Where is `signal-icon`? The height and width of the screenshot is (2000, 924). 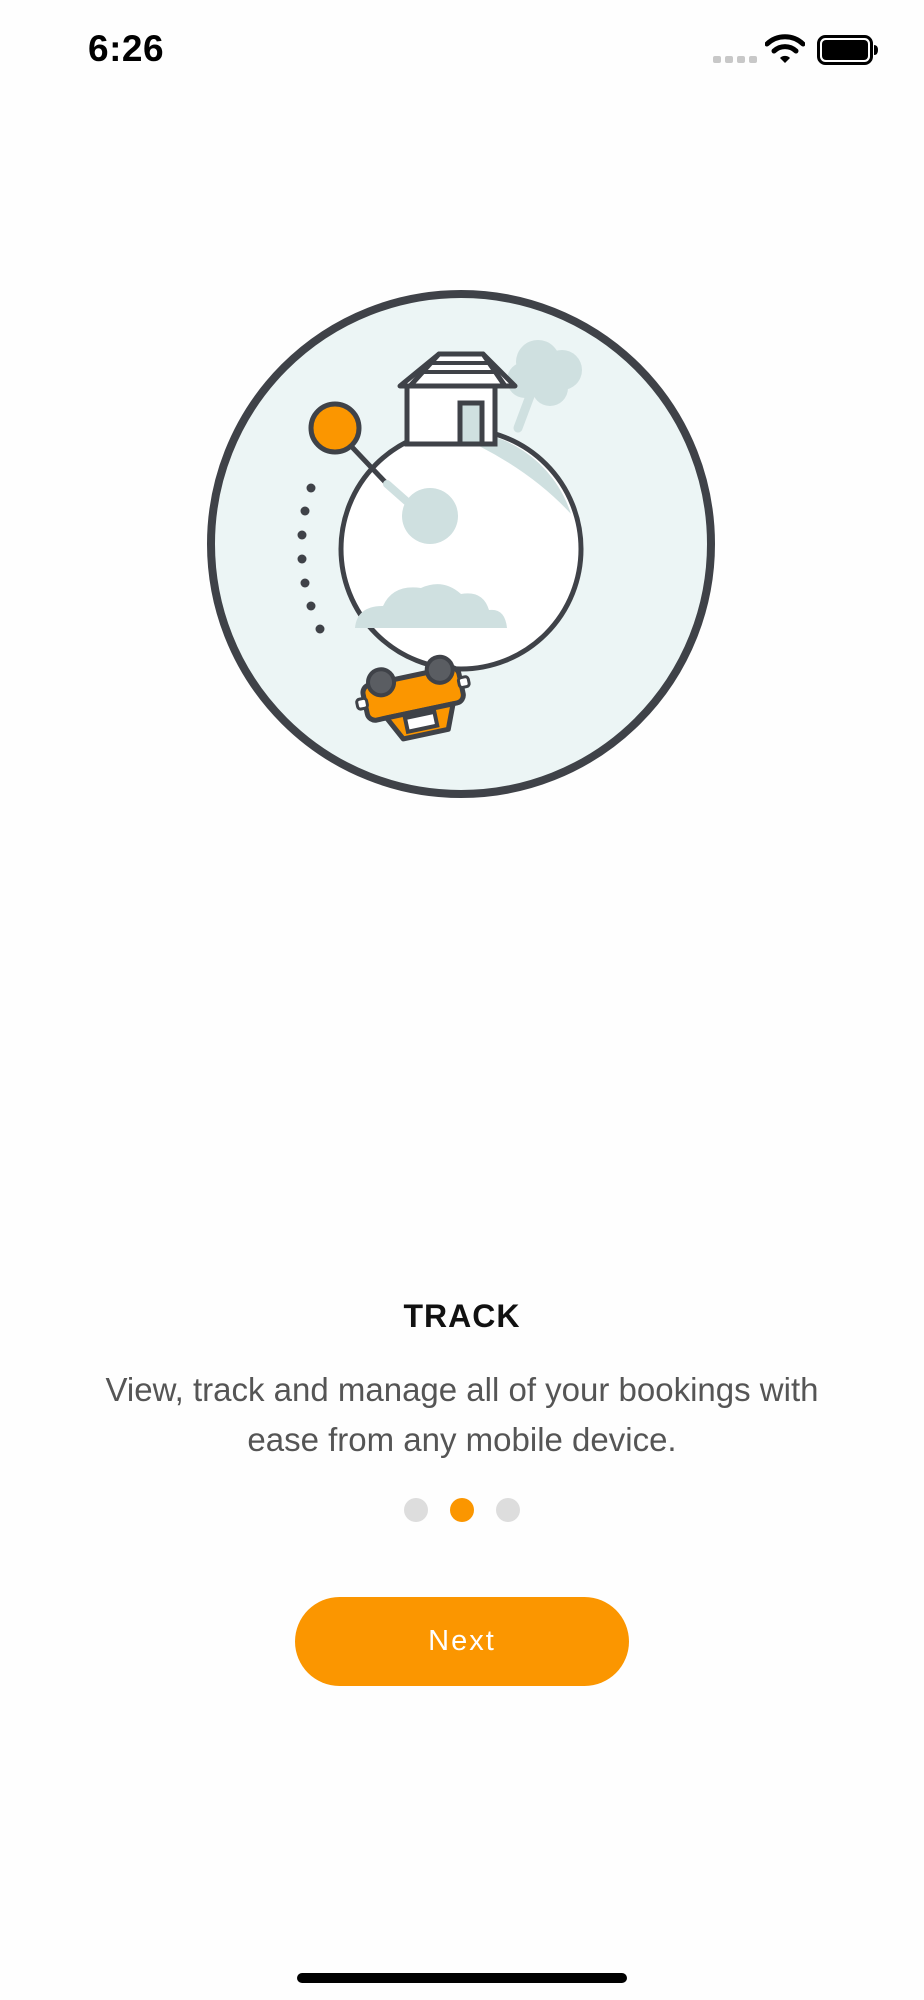 signal-icon is located at coordinates (735, 59).